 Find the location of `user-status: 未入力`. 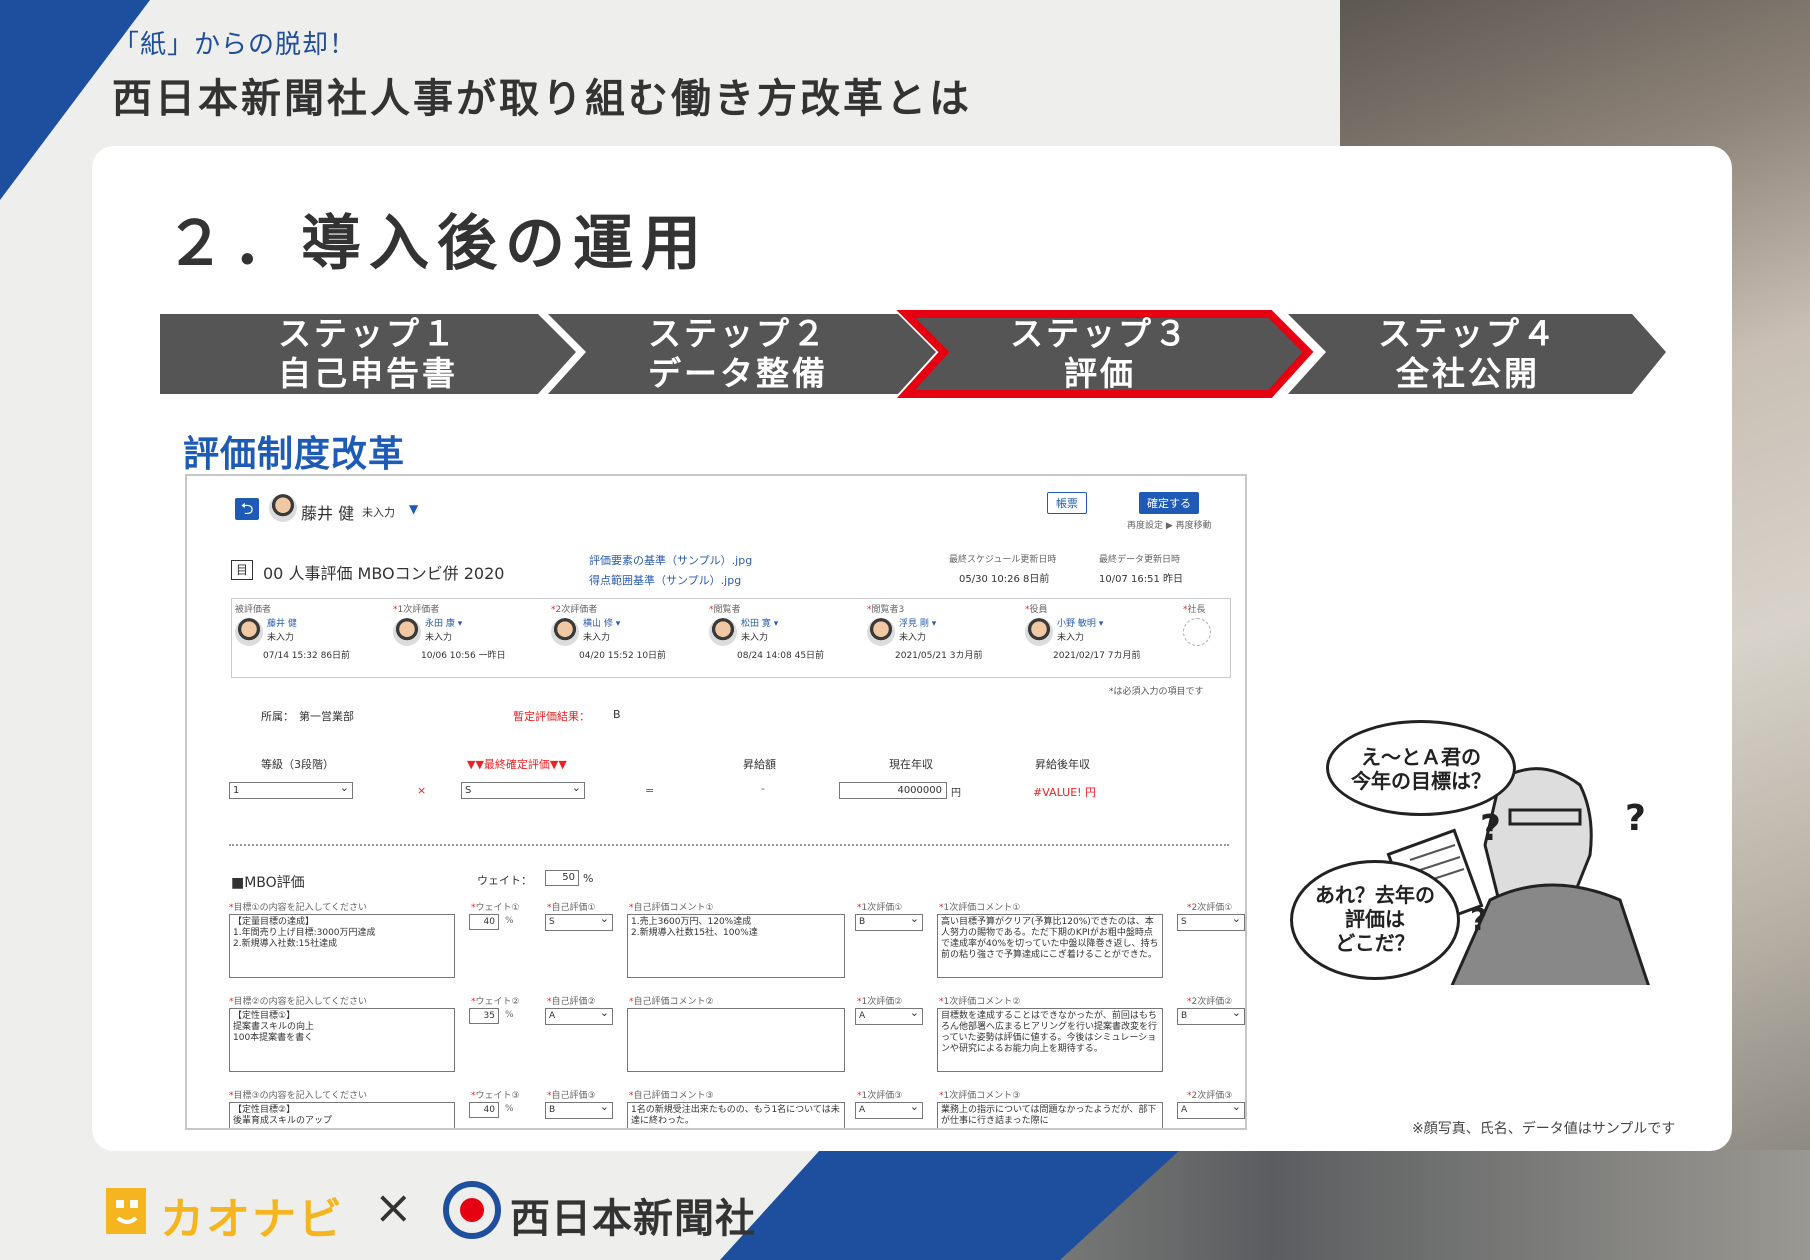

user-status: 未入力 is located at coordinates (378, 512).